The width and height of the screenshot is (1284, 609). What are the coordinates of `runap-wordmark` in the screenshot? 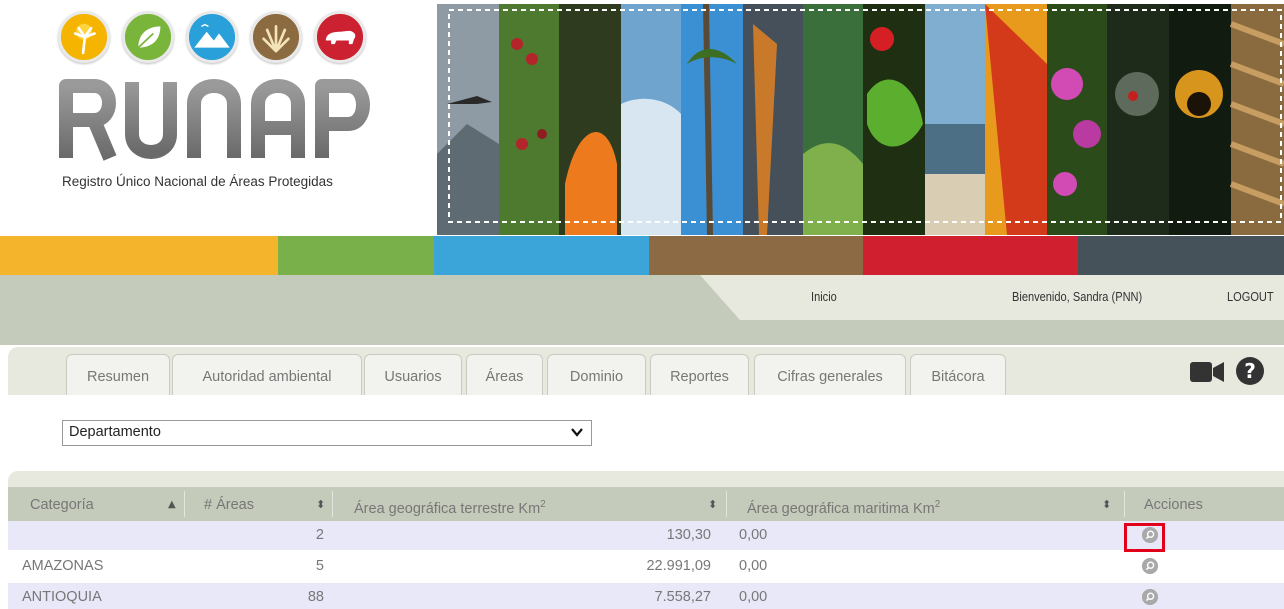 It's located at (214, 120).